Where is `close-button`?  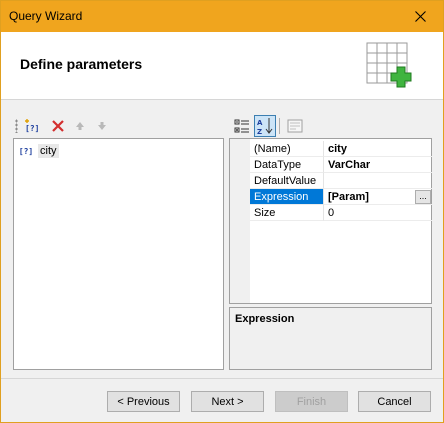 close-button is located at coordinates (420, 16).